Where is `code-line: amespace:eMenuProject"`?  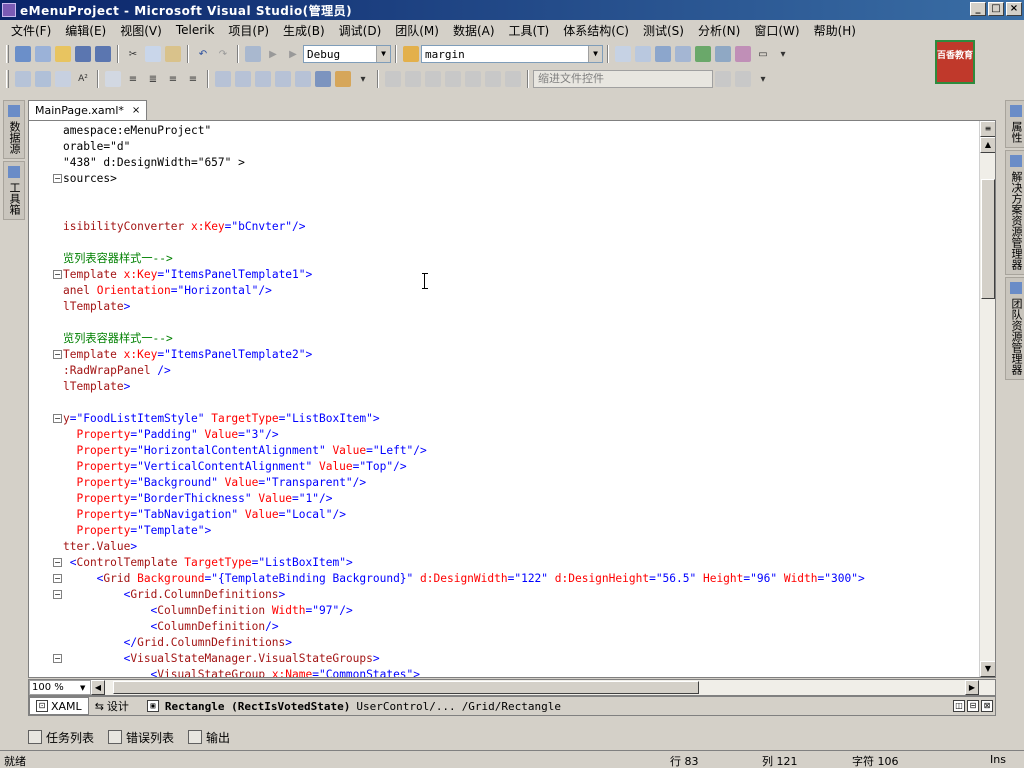
code-line: amespace:eMenuProject" is located at coordinates (521, 131).